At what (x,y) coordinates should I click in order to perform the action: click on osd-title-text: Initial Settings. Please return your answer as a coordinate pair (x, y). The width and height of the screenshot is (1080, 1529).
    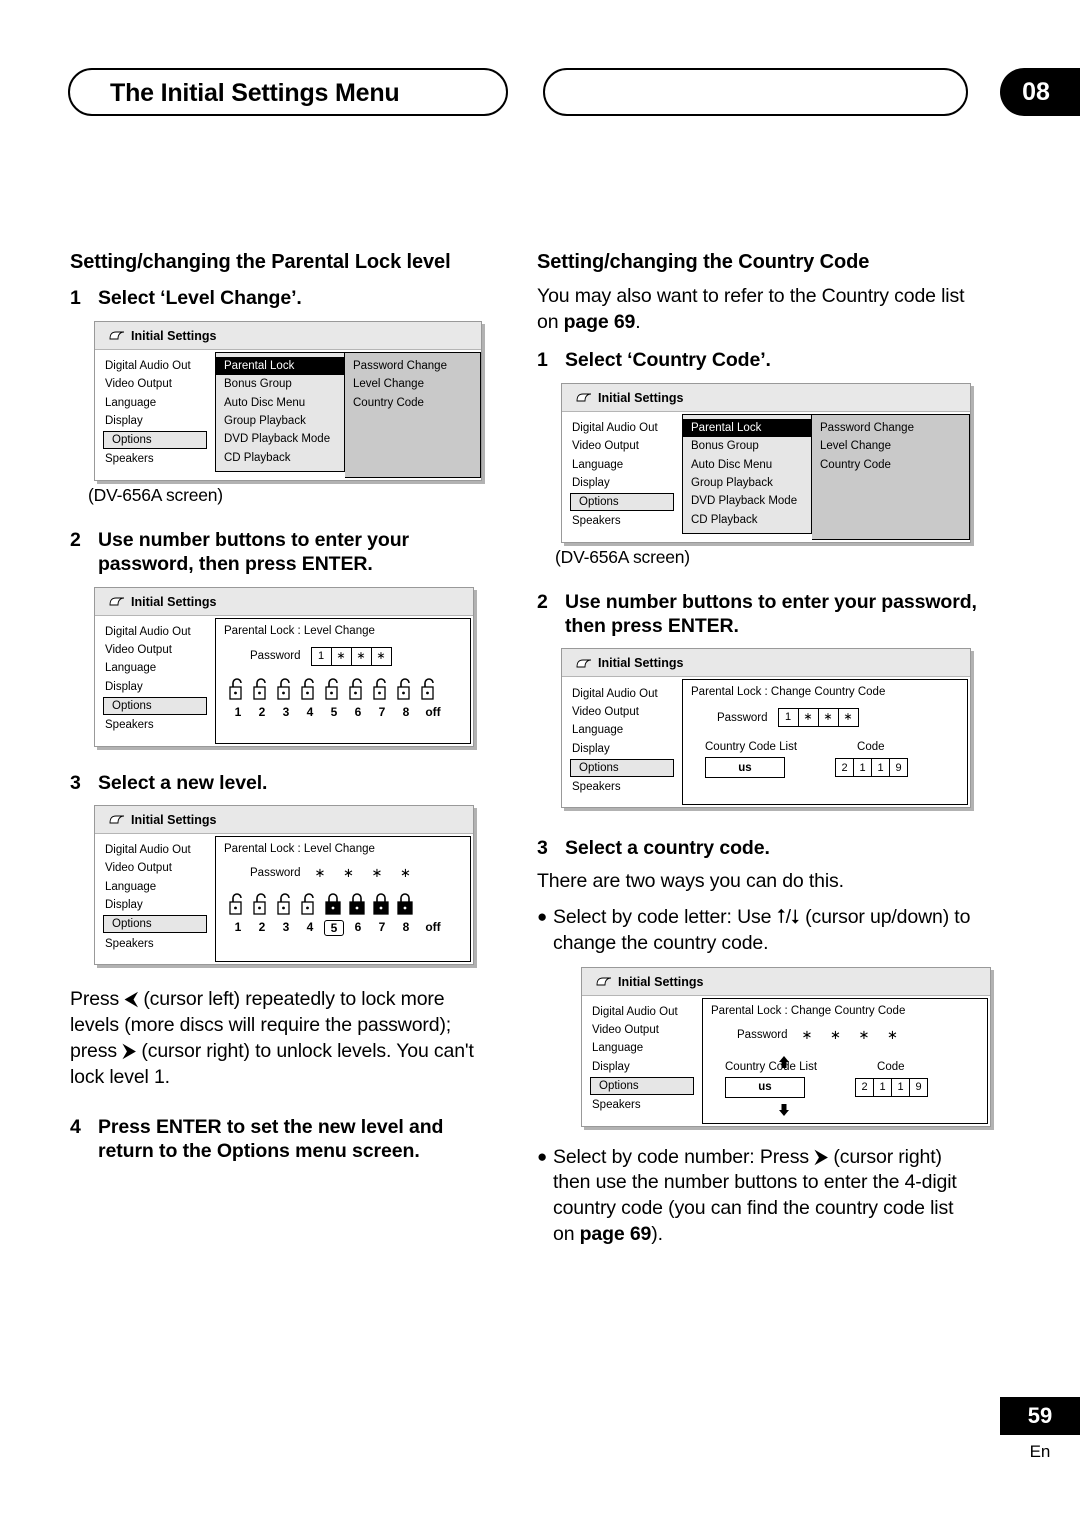
    Looking at the image, I should click on (174, 819).